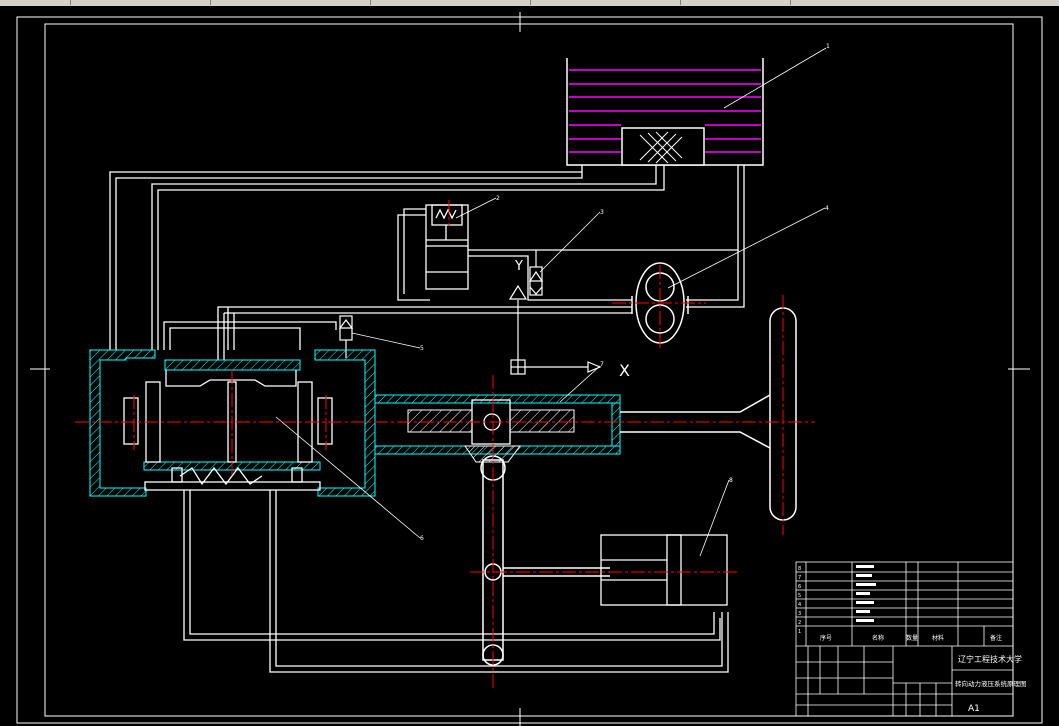 The width and height of the screenshot is (1059, 726). What do you see at coordinates (991, 683) in the screenshot?
I see `drawing-title: 转向动力液压系统原理图` at bounding box center [991, 683].